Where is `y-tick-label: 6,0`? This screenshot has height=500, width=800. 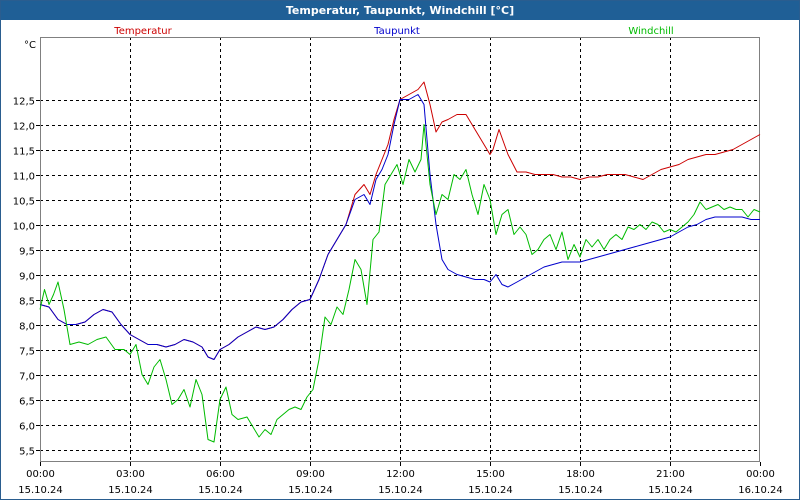
y-tick-label: 6,0 is located at coordinates (27, 427).